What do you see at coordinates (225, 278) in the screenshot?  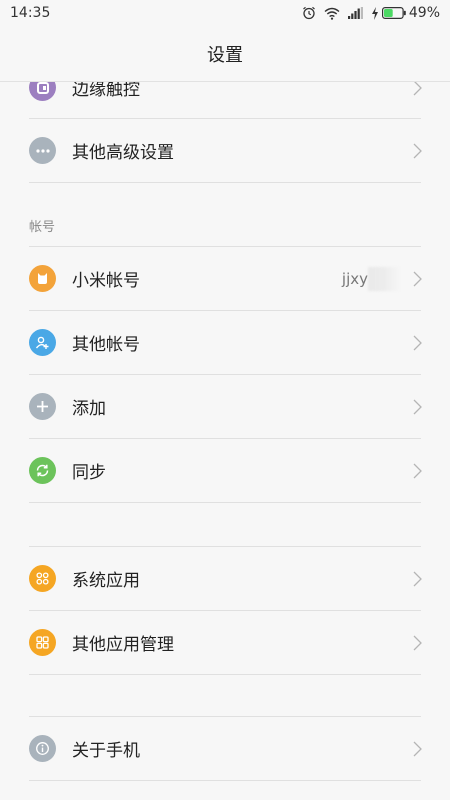 I see `settings-item-mi-account: 小米帐号 jjxy` at bounding box center [225, 278].